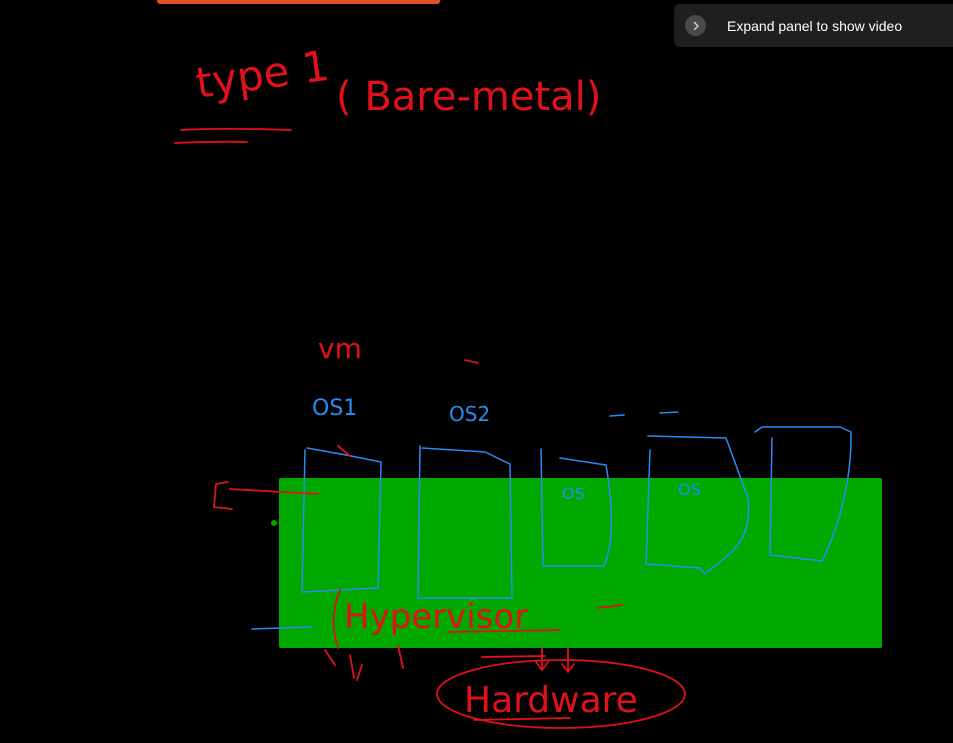  What do you see at coordinates (573, 493) in the screenshot?
I see `os3-label: OS` at bounding box center [573, 493].